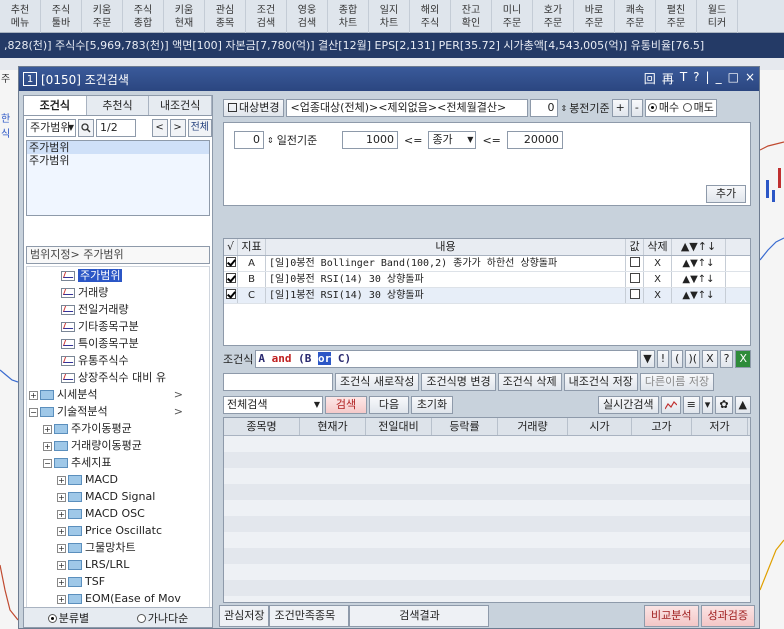 The width and height of the screenshot is (784, 629). I want to click on tree-item: 상장주식수 대비 유, so click(118, 377).